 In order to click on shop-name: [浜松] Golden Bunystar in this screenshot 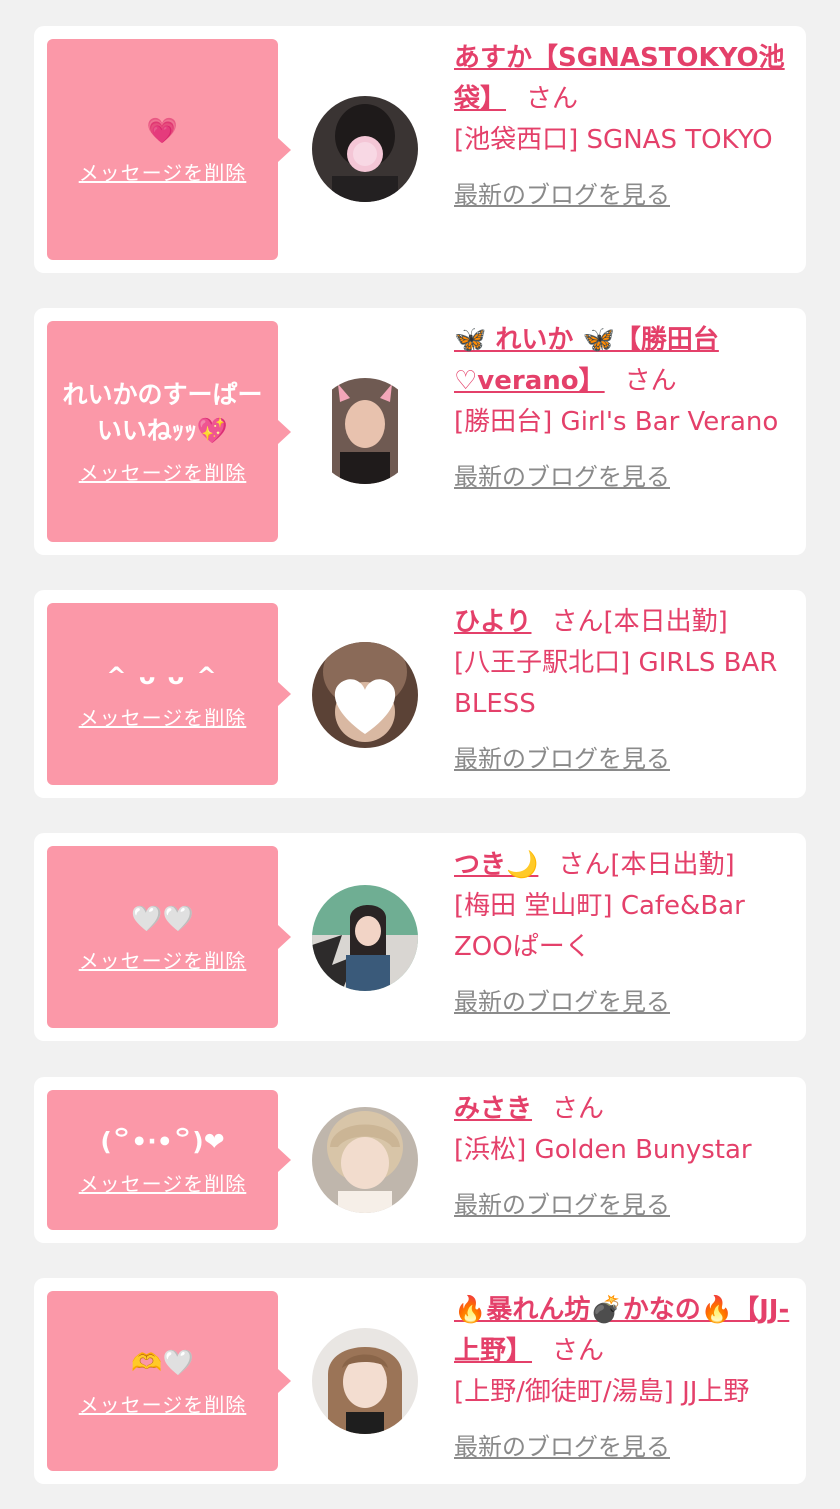, I will do `click(603, 1150)`.